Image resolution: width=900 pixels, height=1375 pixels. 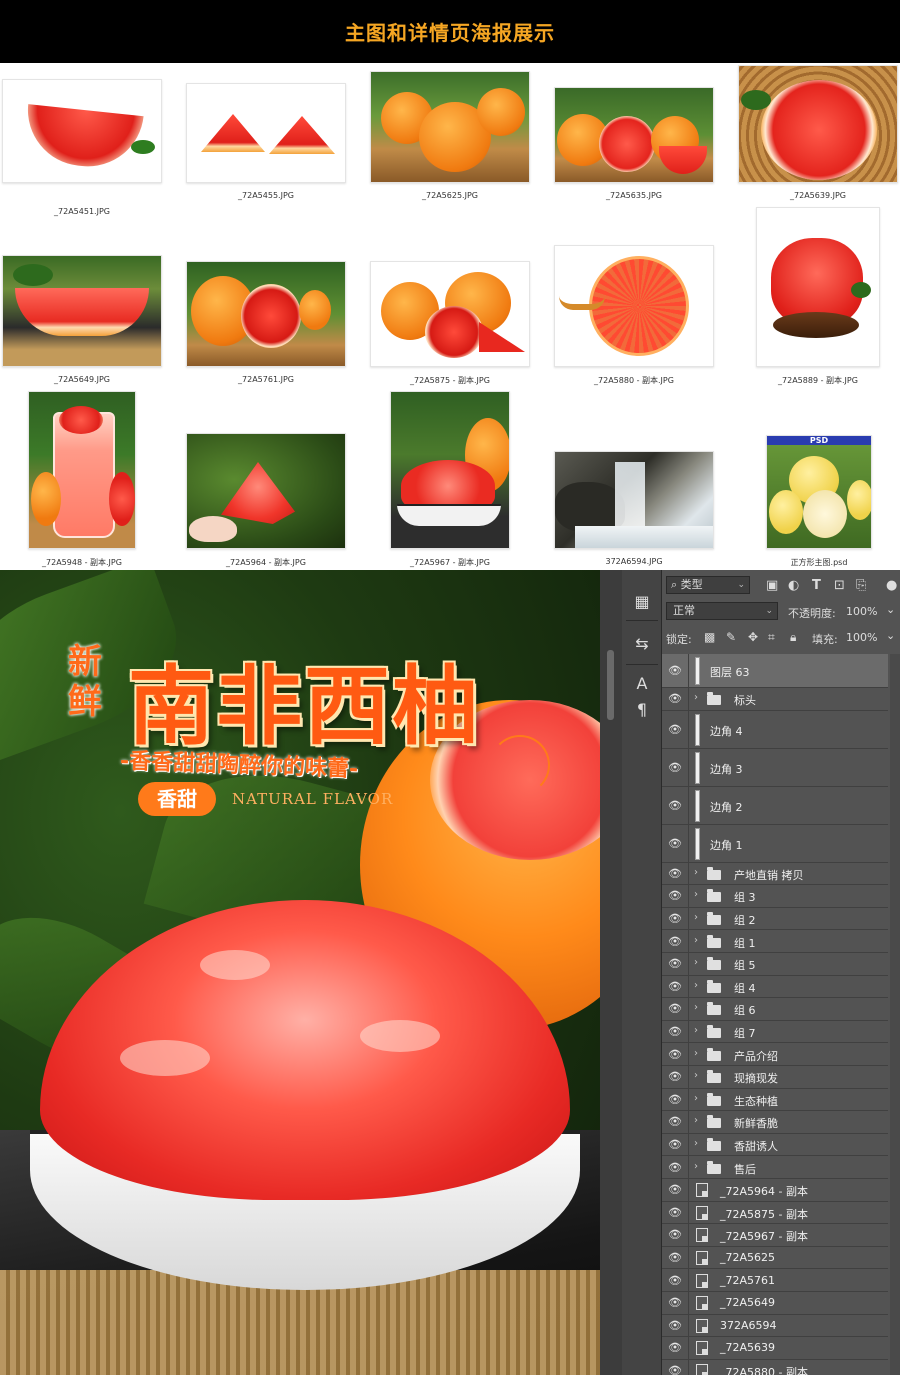 I want to click on thumbnail-item: _72A5880 - 副本.JPG, so click(x=634, y=316).